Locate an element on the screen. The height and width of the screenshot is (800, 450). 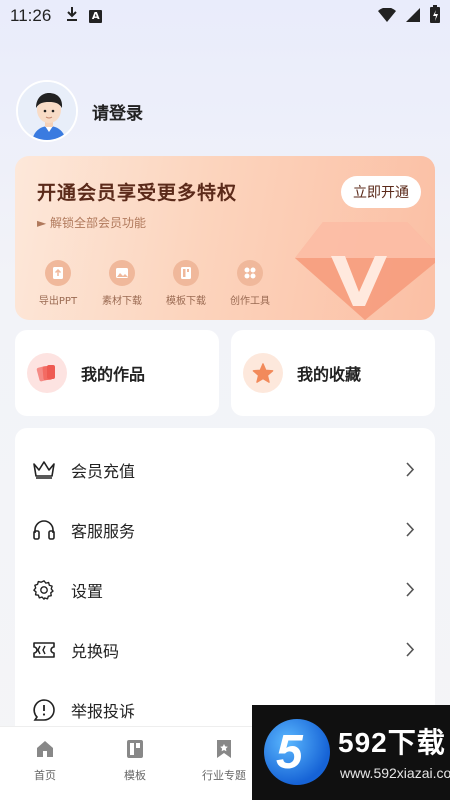
gear-icon is located at coordinates (44, 590).